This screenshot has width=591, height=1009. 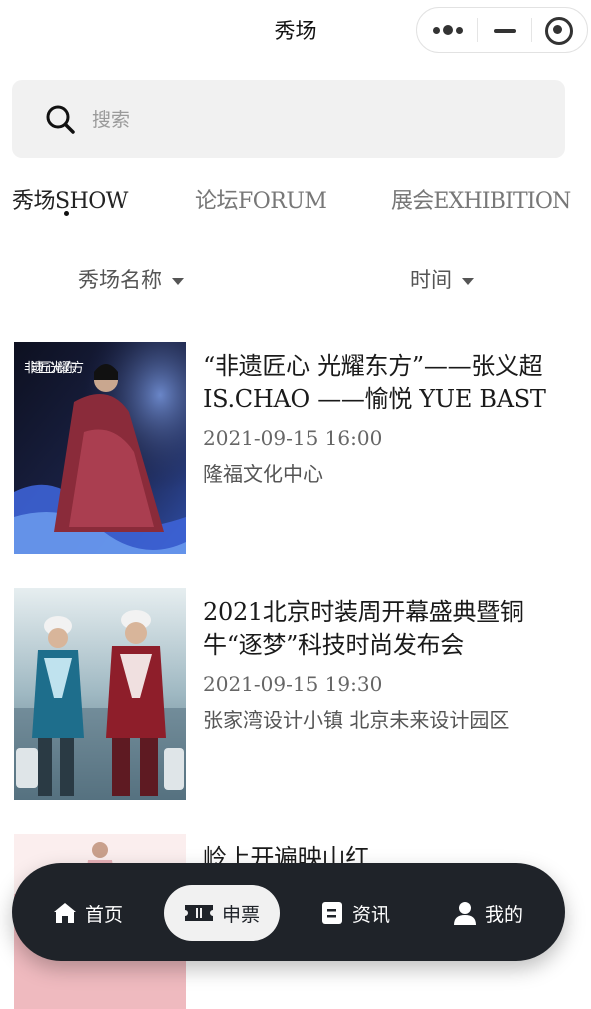 I want to click on filter-show-name: 秀场名称, so click(x=131, y=279).